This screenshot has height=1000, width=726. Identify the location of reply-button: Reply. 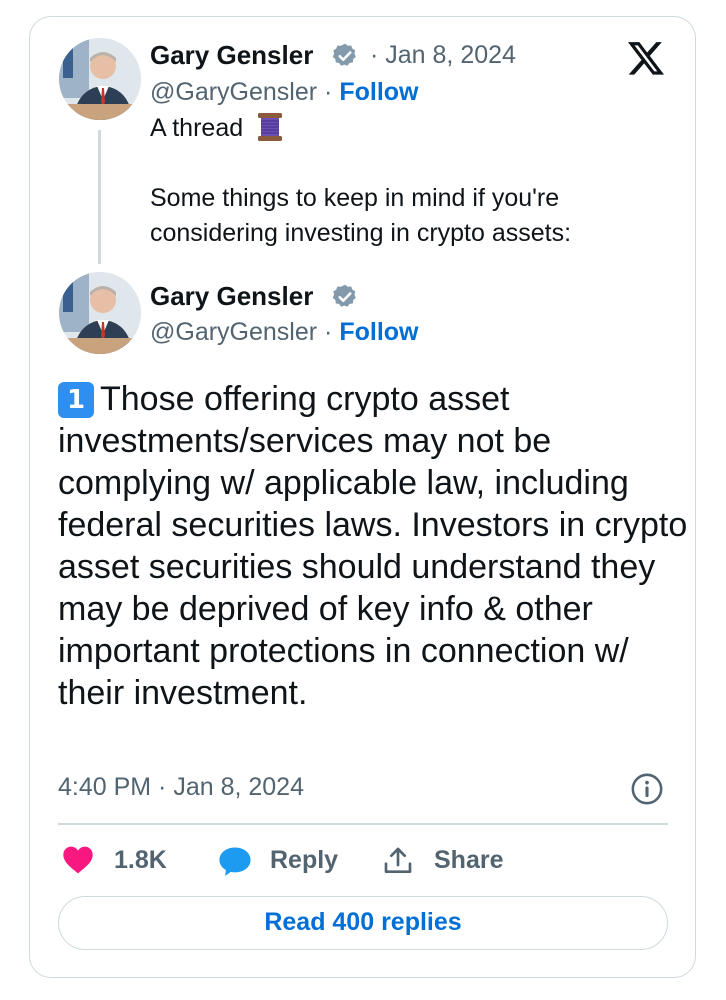
(283, 860).